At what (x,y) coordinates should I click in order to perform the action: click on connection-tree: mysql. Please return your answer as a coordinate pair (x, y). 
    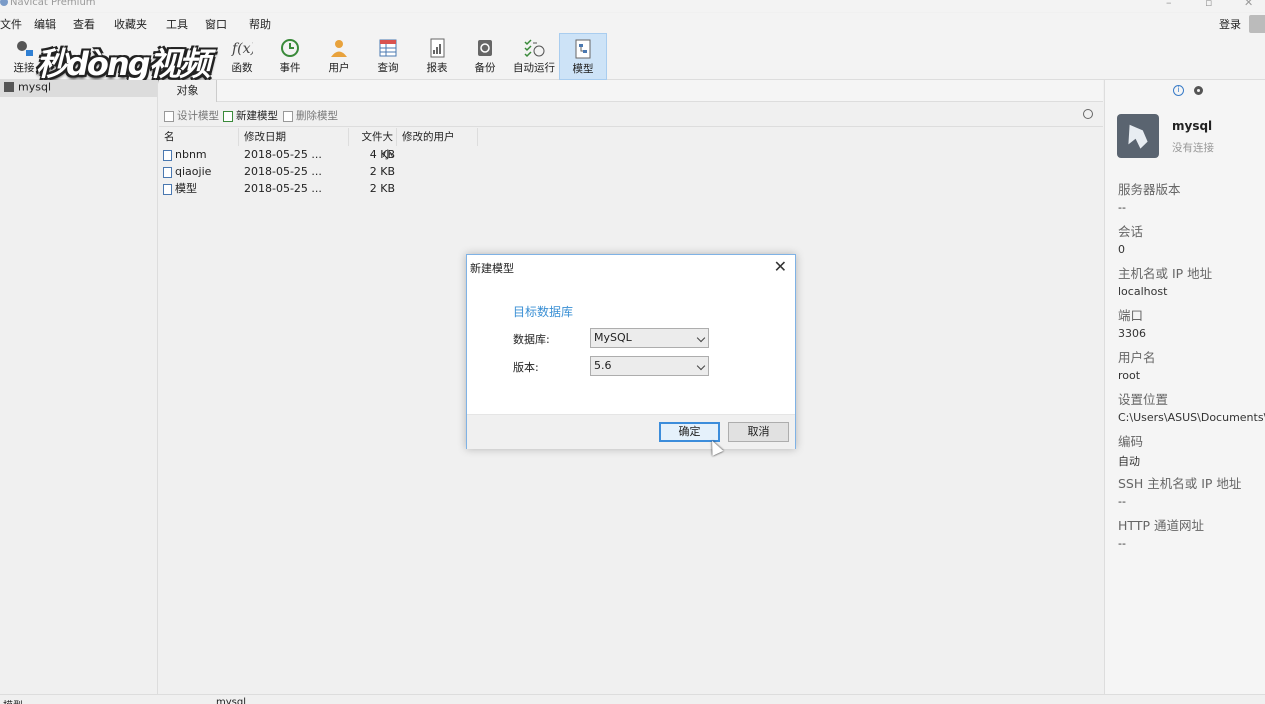
    Looking at the image, I should click on (79, 387).